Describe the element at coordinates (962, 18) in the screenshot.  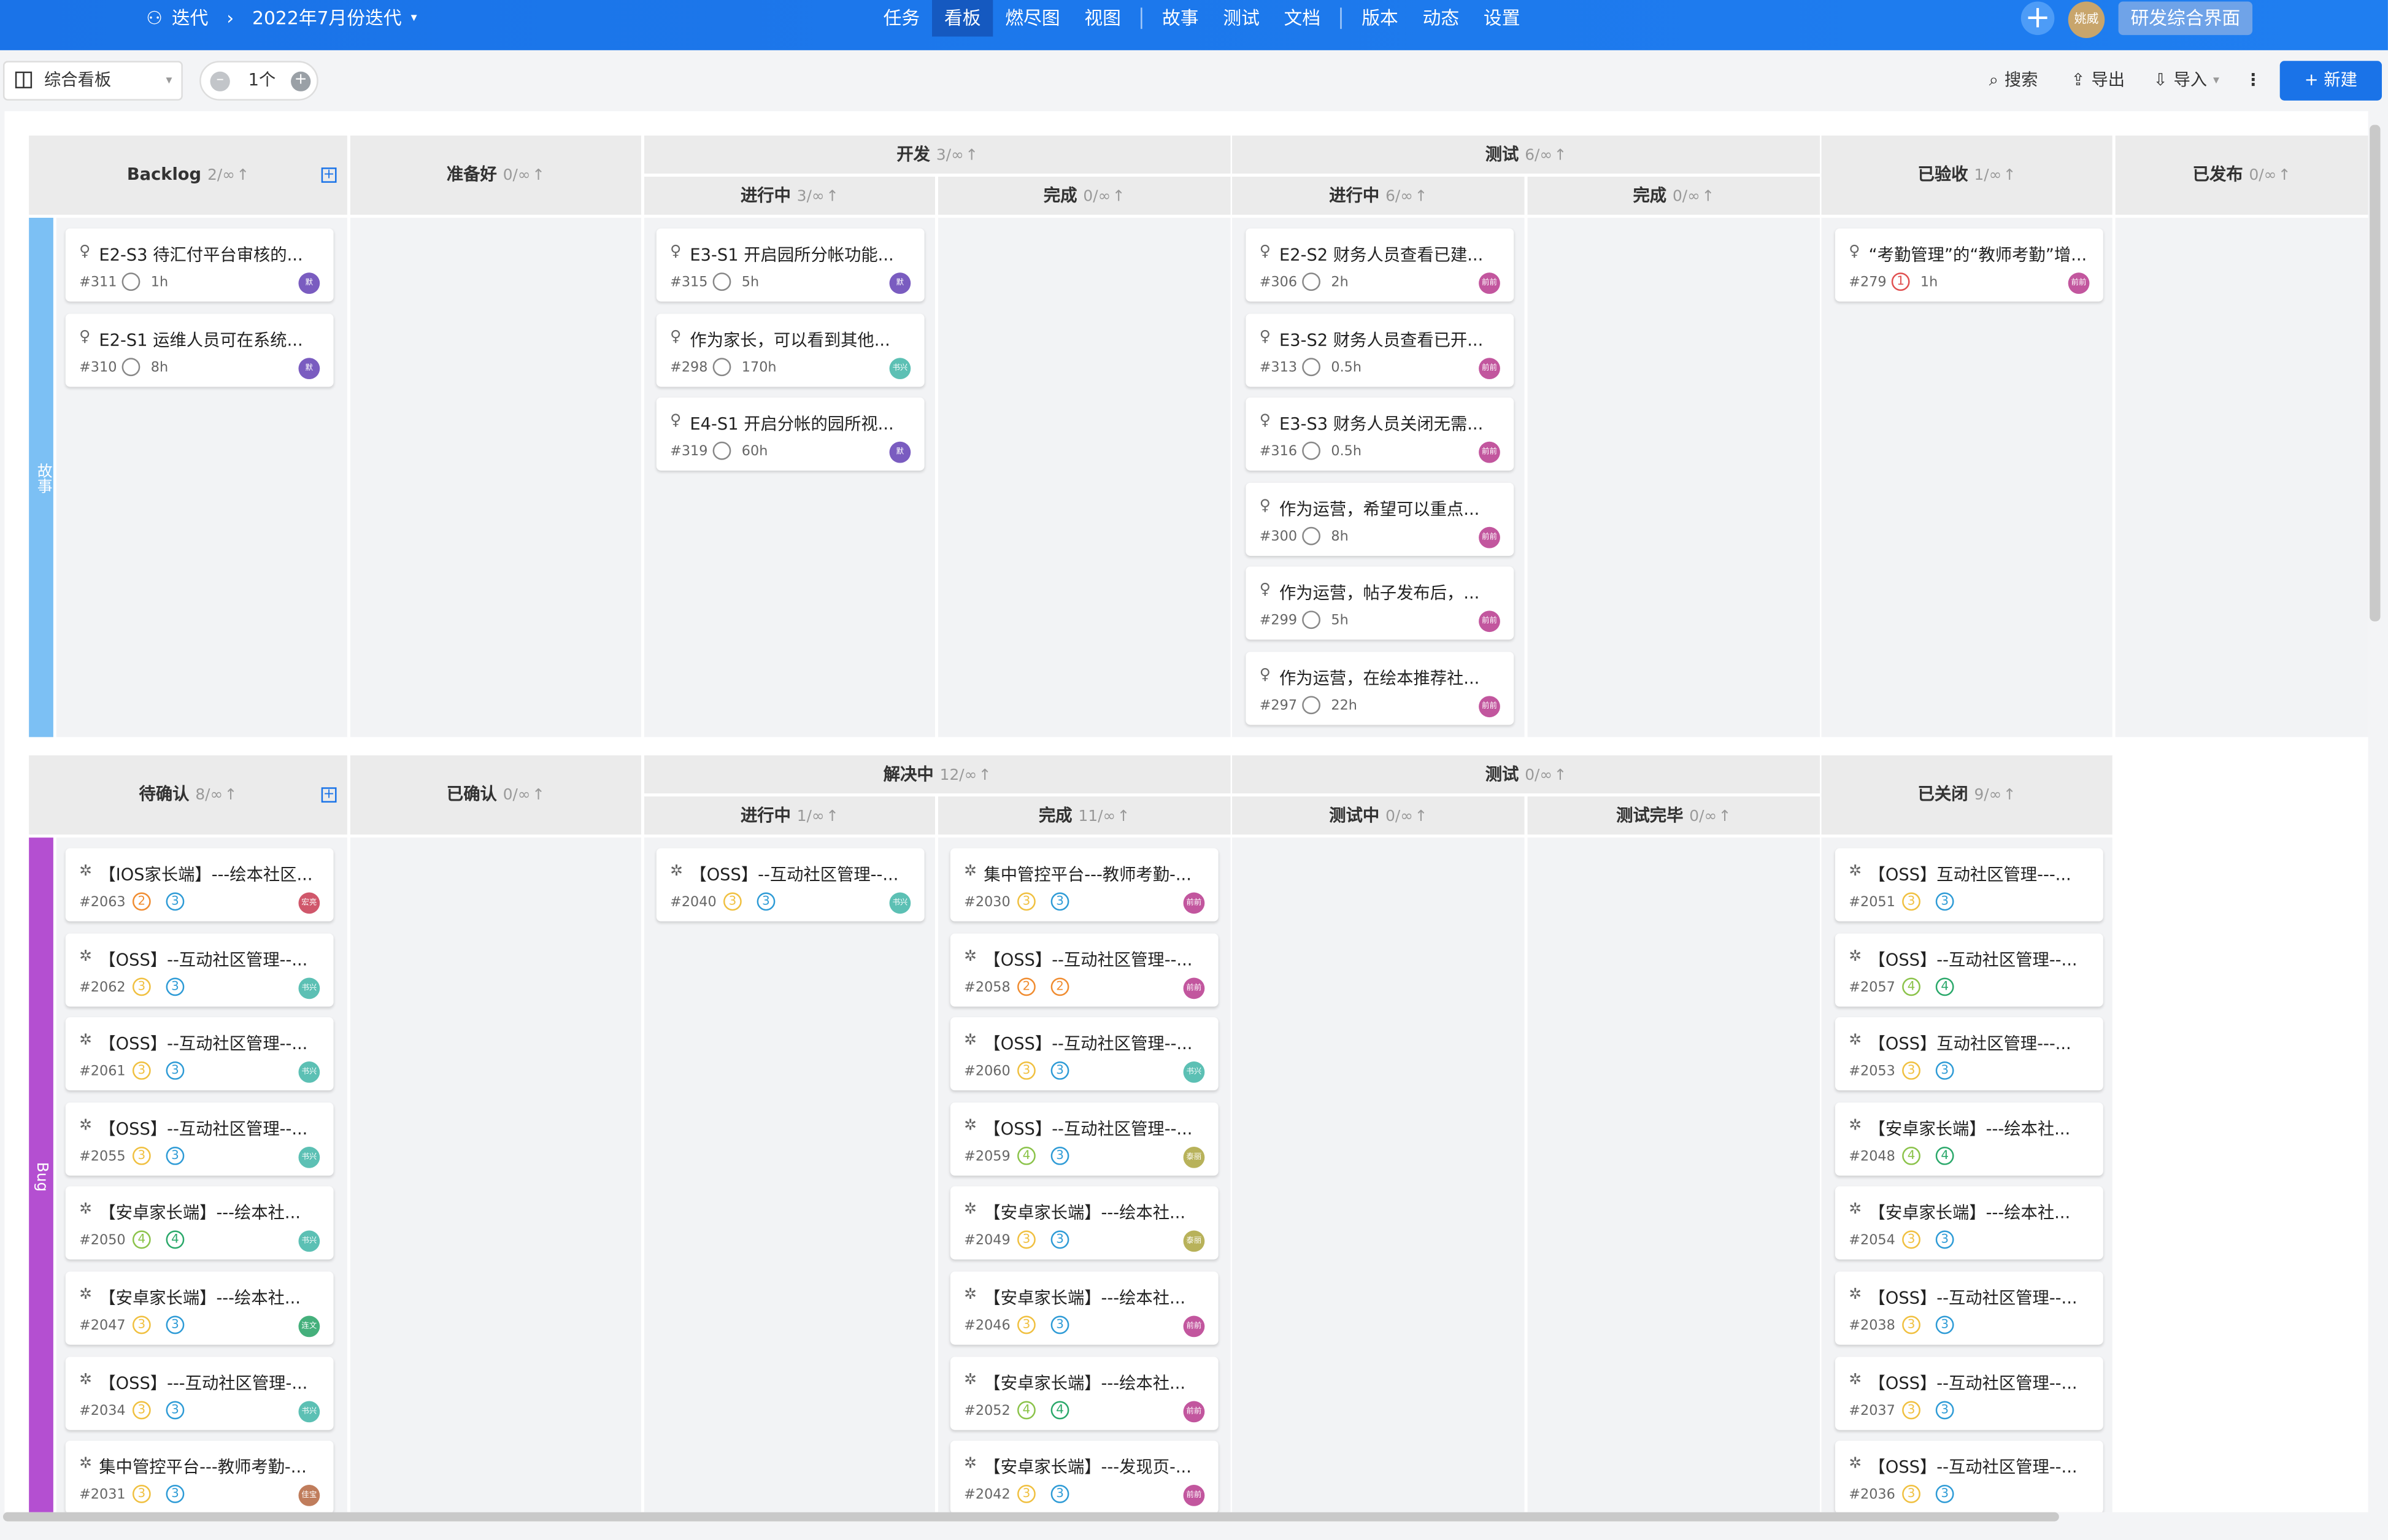
I see `nav-item: 看板` at that location.